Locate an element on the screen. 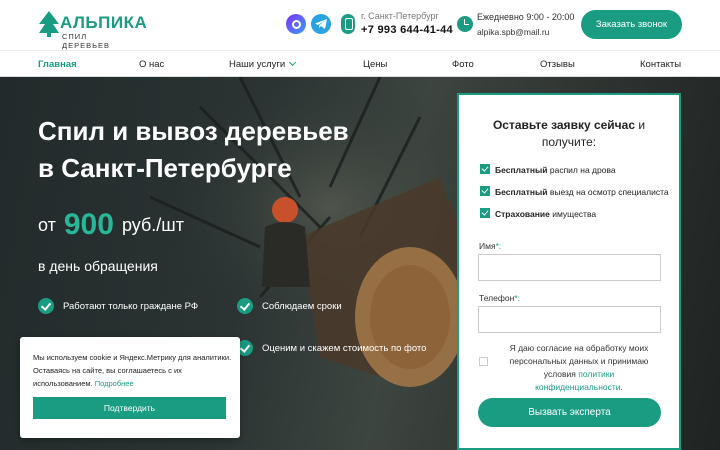 This screenshot has height=450, width=720. logo-text: АЛЬПИКА is located at coordinates (104, 22).